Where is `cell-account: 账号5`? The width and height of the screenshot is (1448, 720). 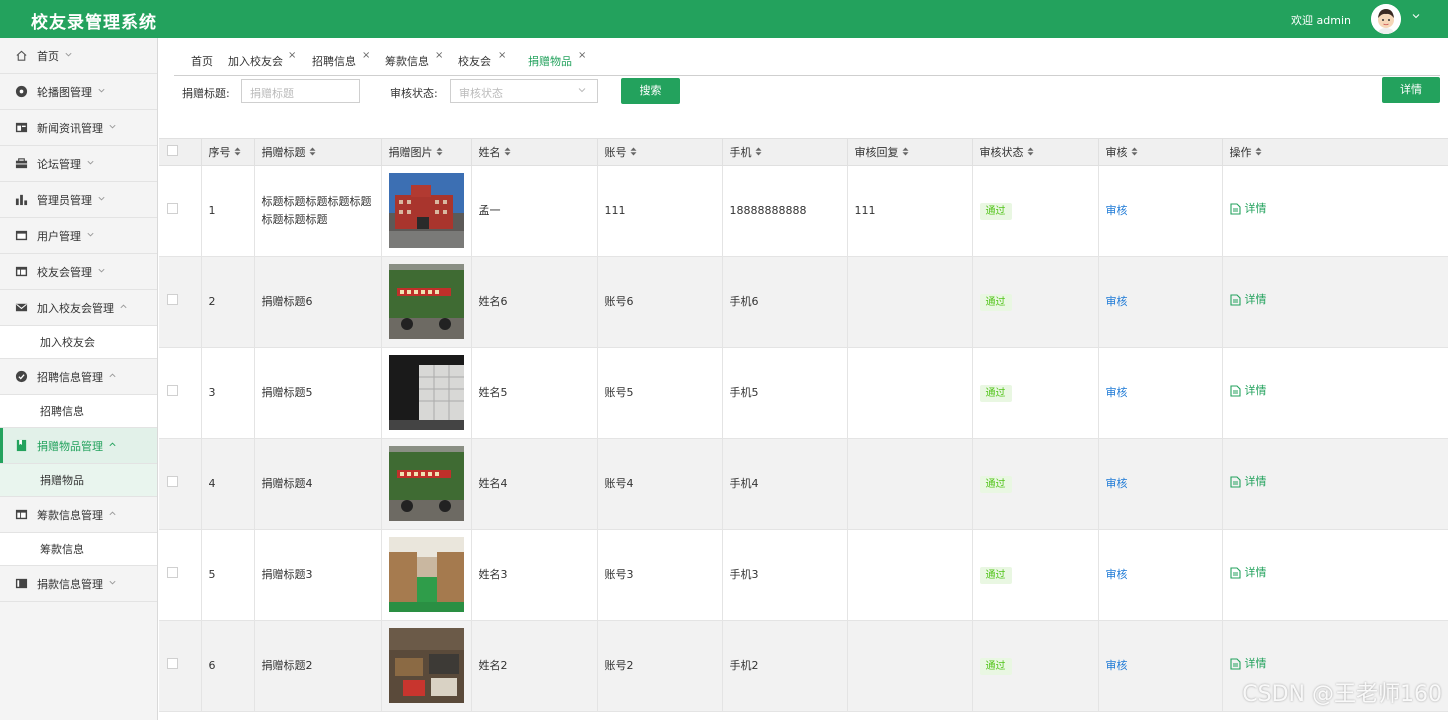 cell-account: 账号5 is located at coordinates (660, 393).